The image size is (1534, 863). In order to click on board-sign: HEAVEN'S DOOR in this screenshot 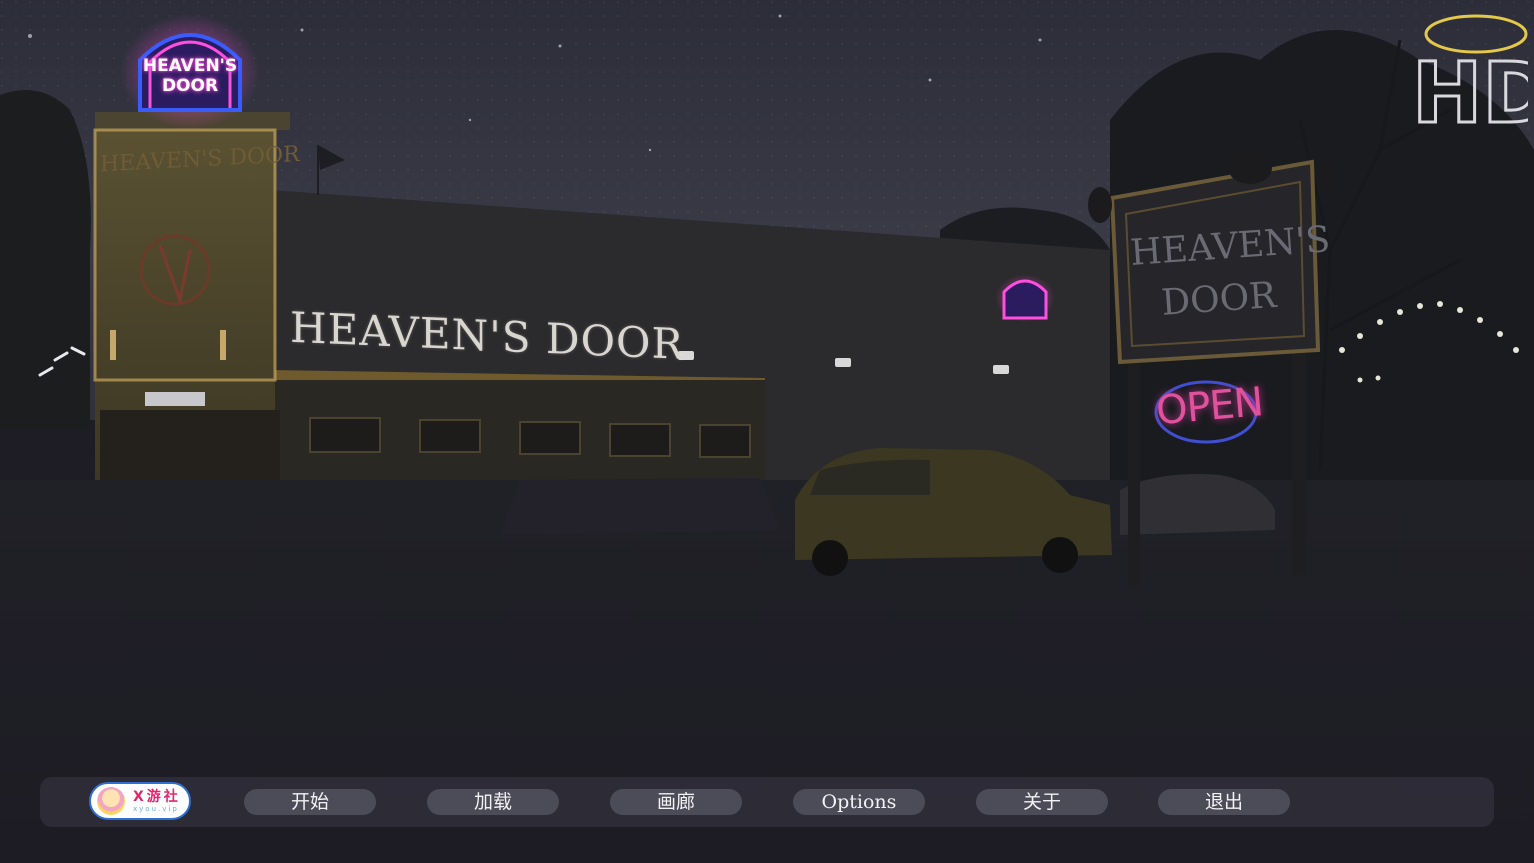, I will do `click(1230, 274)`.